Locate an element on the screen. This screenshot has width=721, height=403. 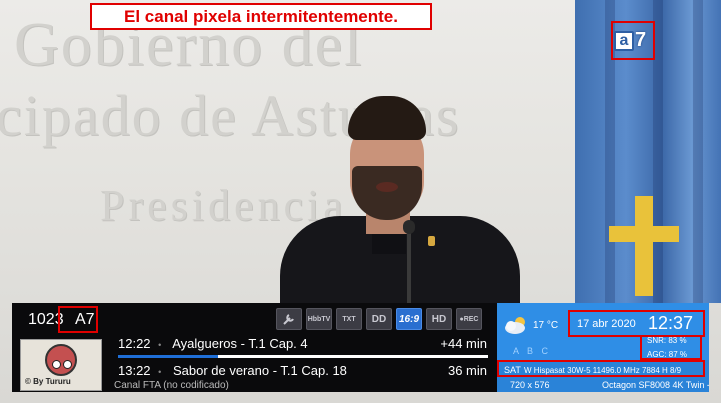
hbbtv-icon: HbbTV is located at coordinates (319, 319).